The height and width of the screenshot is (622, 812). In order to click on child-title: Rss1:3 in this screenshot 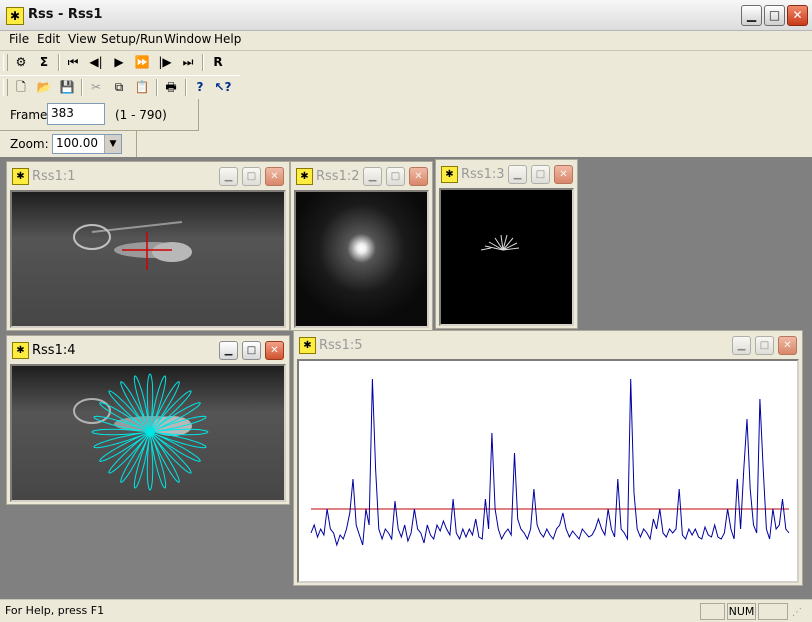, I will do `click(483, 174)`.